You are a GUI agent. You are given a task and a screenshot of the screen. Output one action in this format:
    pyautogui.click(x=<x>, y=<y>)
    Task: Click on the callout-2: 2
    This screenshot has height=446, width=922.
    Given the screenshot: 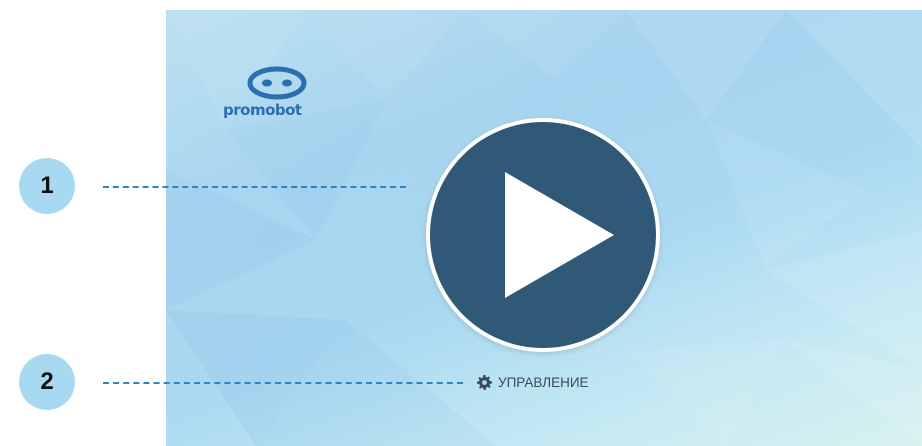 What is the action you would take?
    pyautogui.click(x=47, y=382)
    